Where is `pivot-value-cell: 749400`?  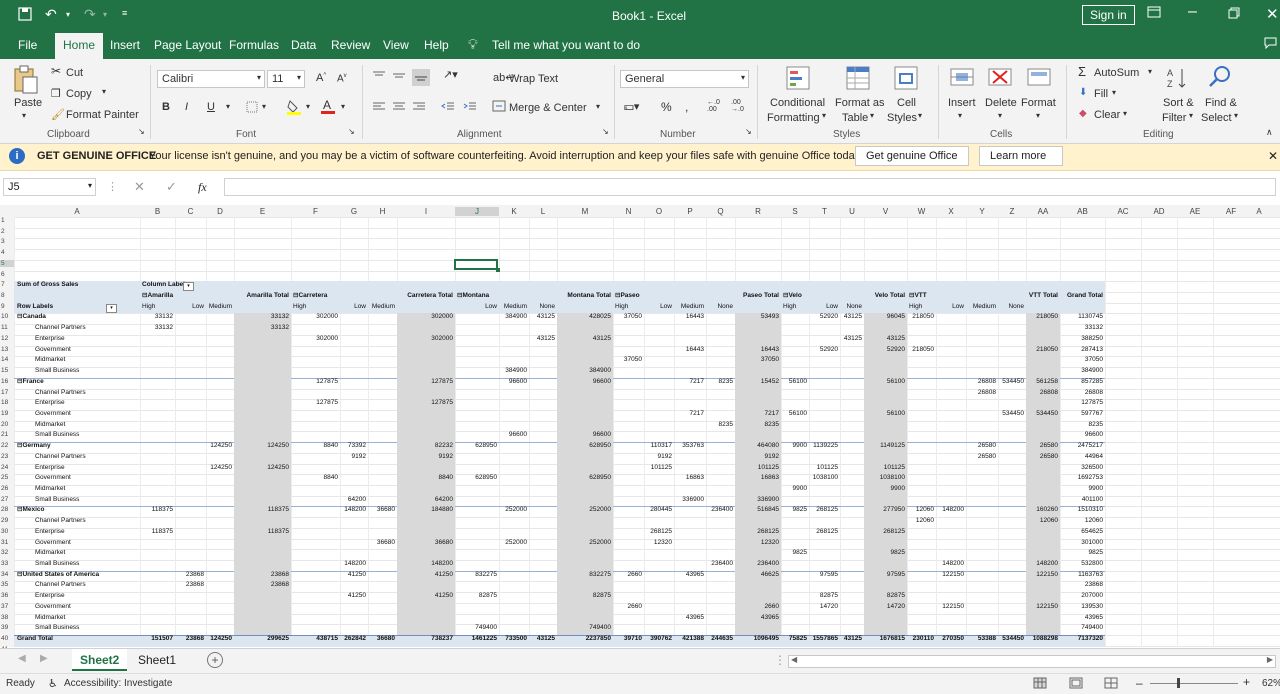
pivot-value-cell: 749400 is located at coordinates (476, 628).